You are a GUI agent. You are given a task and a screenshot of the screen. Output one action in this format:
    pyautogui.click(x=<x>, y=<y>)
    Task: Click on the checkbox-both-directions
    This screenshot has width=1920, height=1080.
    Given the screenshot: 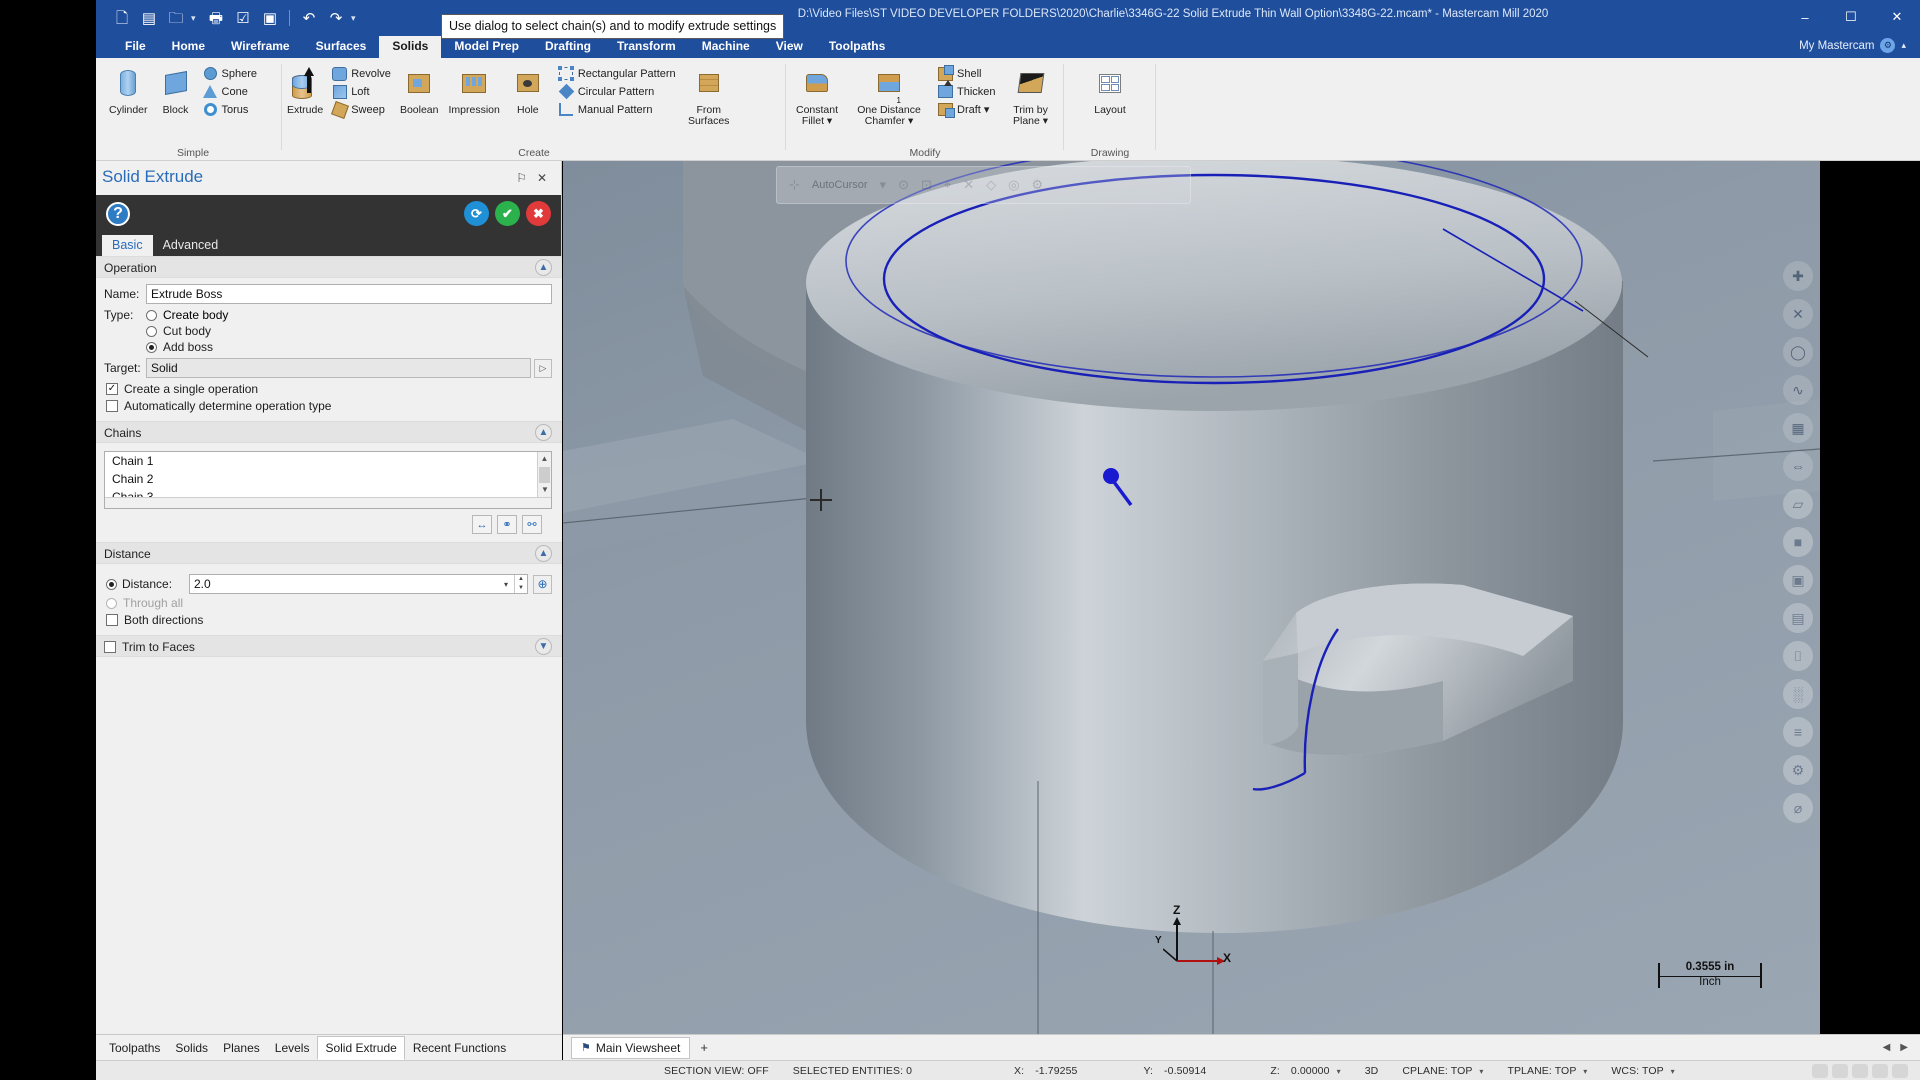 What is the action you would take?
    pyautogui.click(x=112, y=620)
    